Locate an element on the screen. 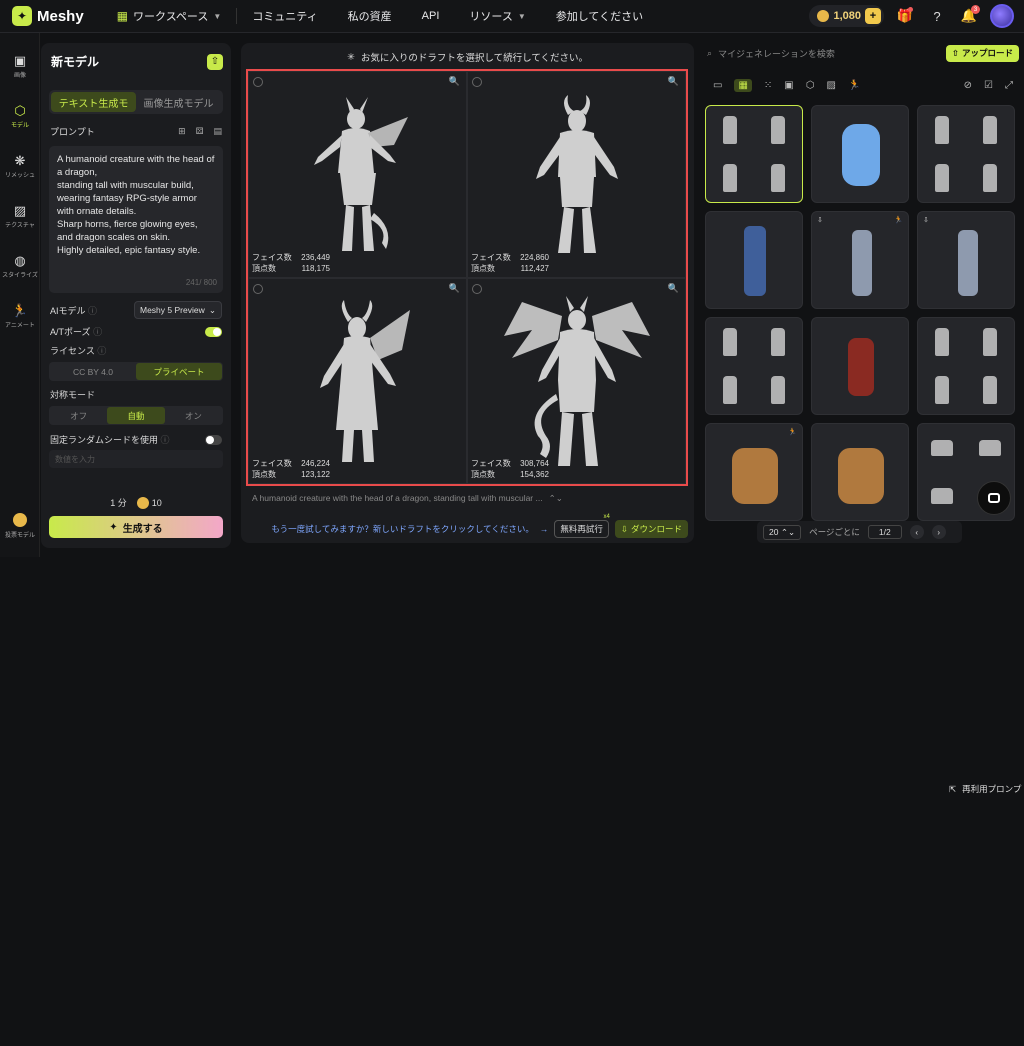  free-retry-button: 無料再試行 x4 is located at coordinates (582, 526).